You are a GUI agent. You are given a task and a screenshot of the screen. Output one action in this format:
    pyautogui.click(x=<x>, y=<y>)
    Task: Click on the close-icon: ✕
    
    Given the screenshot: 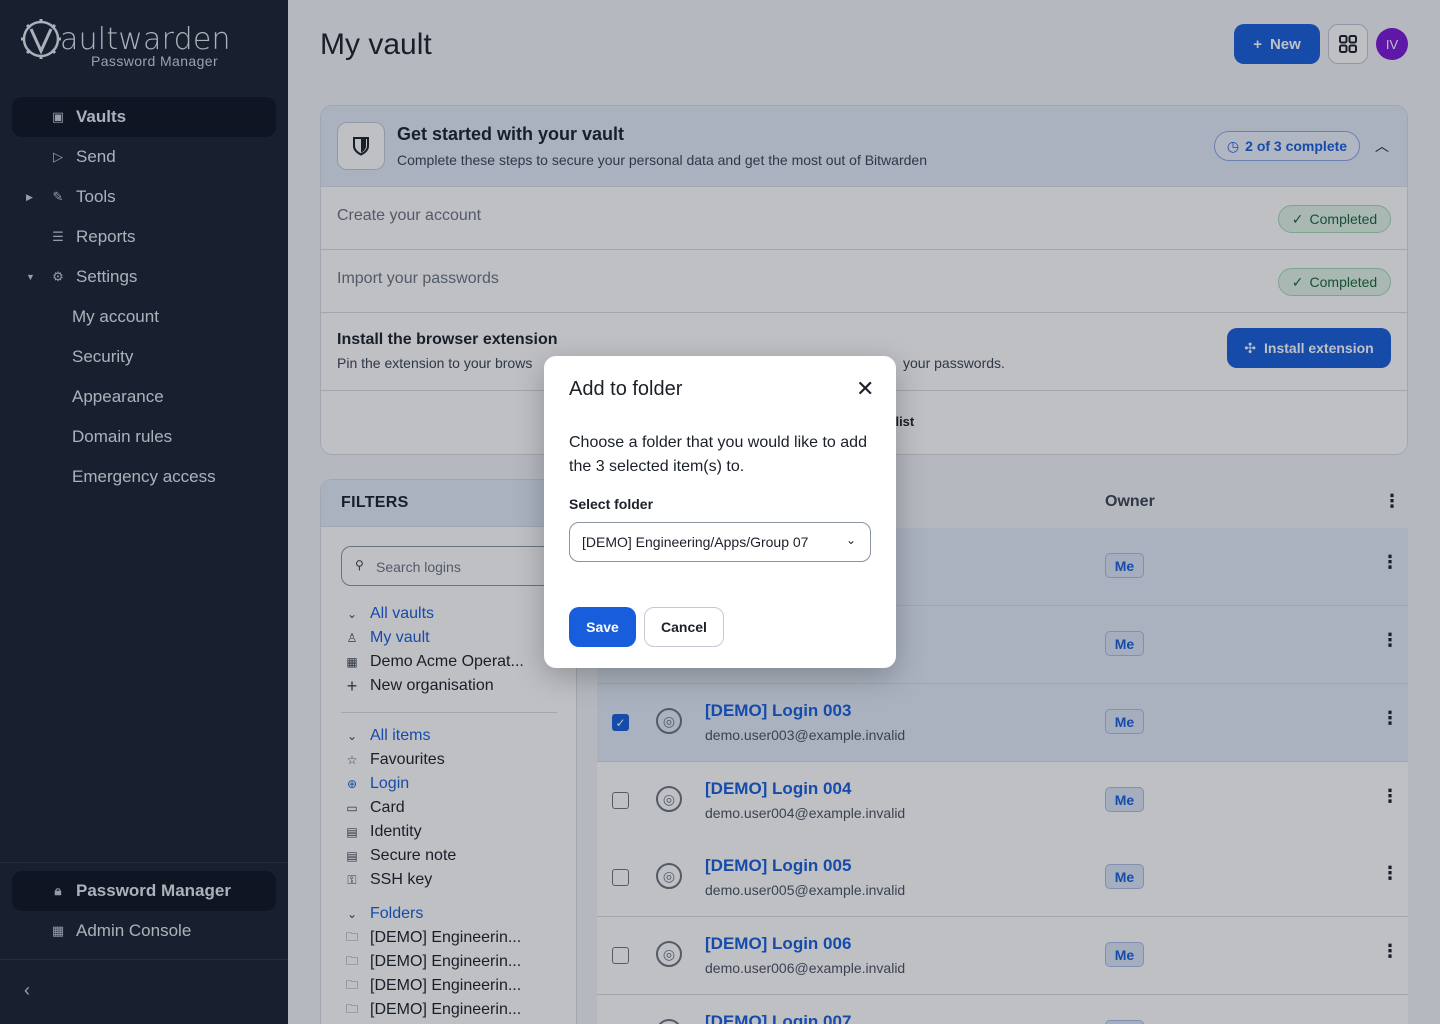 What is the action you would take?
    pyautogui.click(x=865, y=389)
    